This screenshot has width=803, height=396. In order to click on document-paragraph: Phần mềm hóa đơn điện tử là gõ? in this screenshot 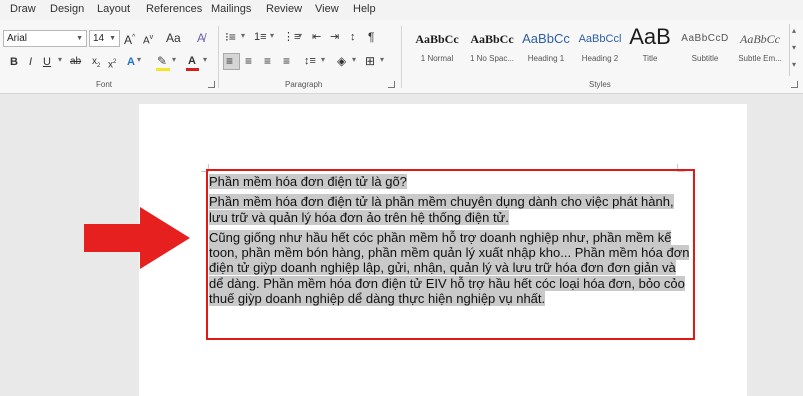, I will do `click(450, 181)`.